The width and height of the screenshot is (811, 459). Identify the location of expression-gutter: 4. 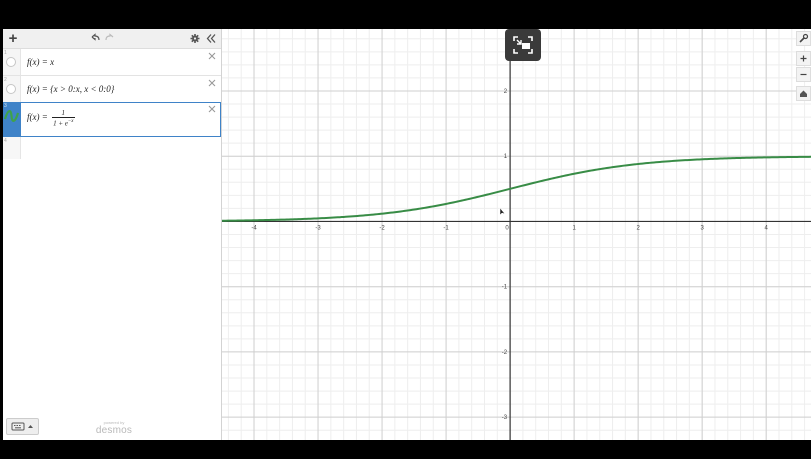
(12, 148).